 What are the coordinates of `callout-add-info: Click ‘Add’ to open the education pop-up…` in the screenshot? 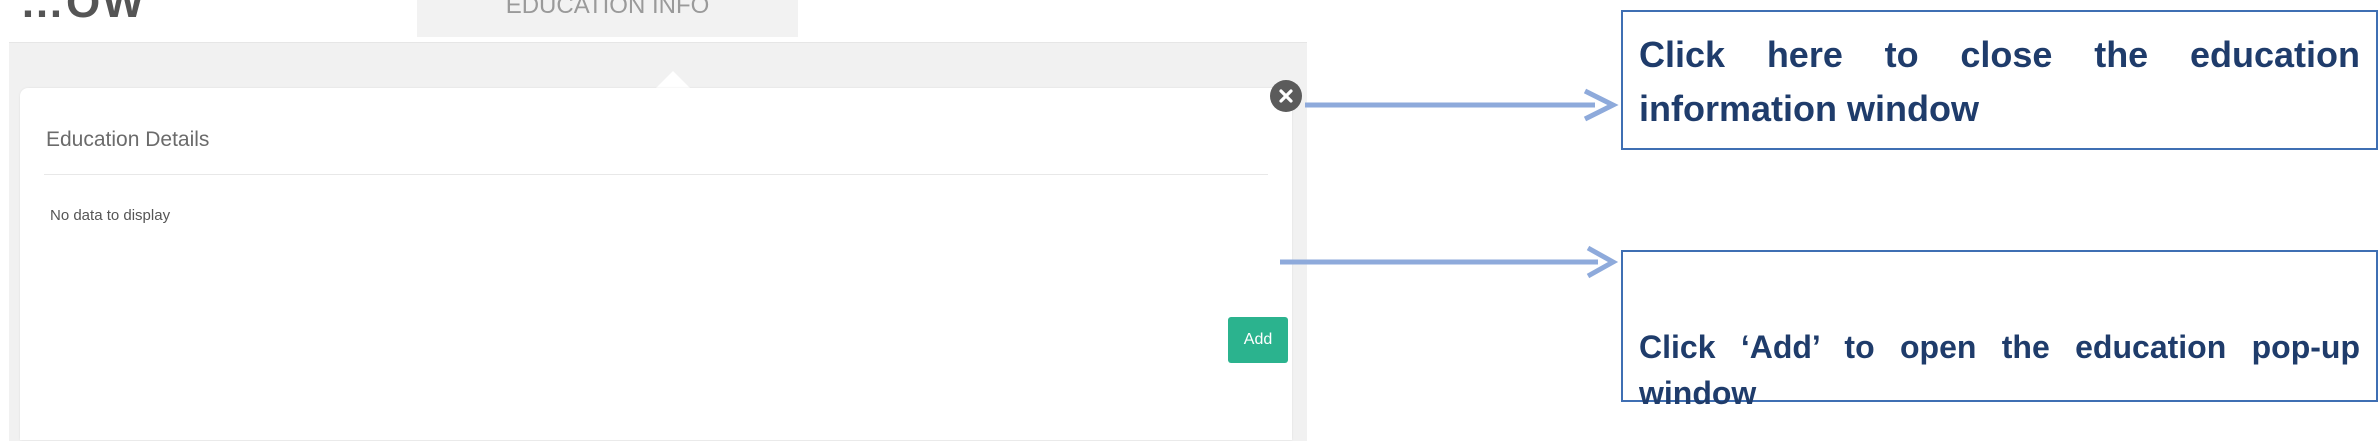 It's located at (1999, 330).